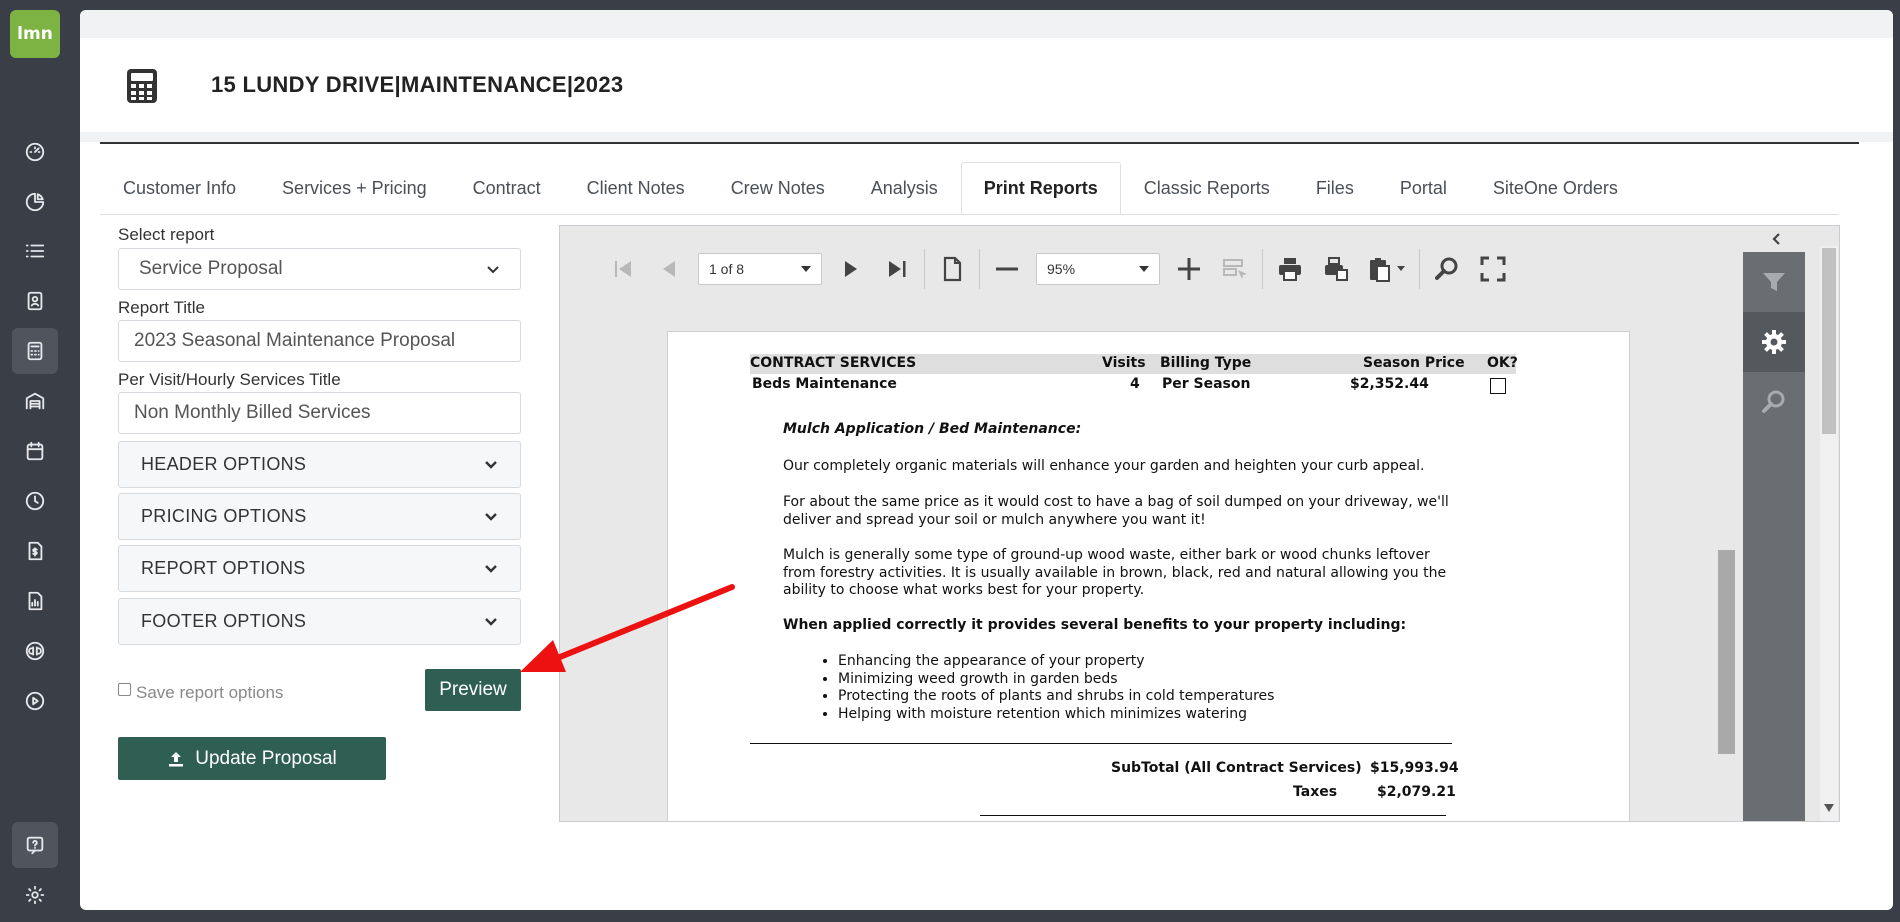 The height and width of the screenshot is (922, 1900). Describe the element at coordinates (35, 701) in the screenshot. I see `play-icon` at that location.